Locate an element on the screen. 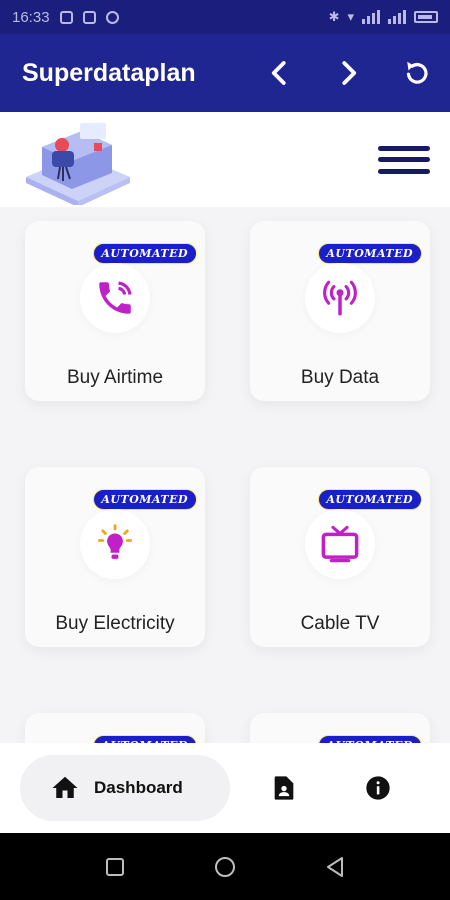 This screenshot has height=900, width=450. nav-profile-button is located at coordinates (284, 788).